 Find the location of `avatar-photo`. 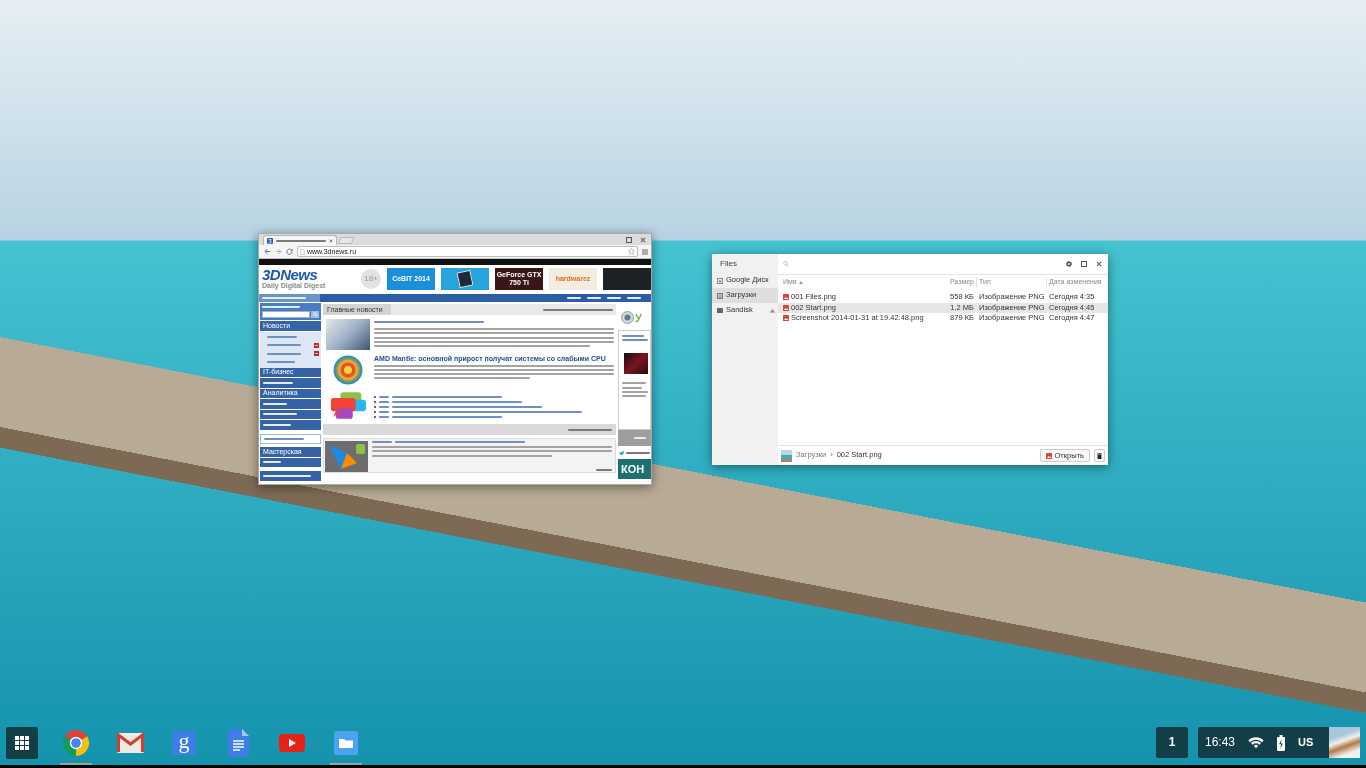

avatar-photo is located at coordinates (1344, 742).